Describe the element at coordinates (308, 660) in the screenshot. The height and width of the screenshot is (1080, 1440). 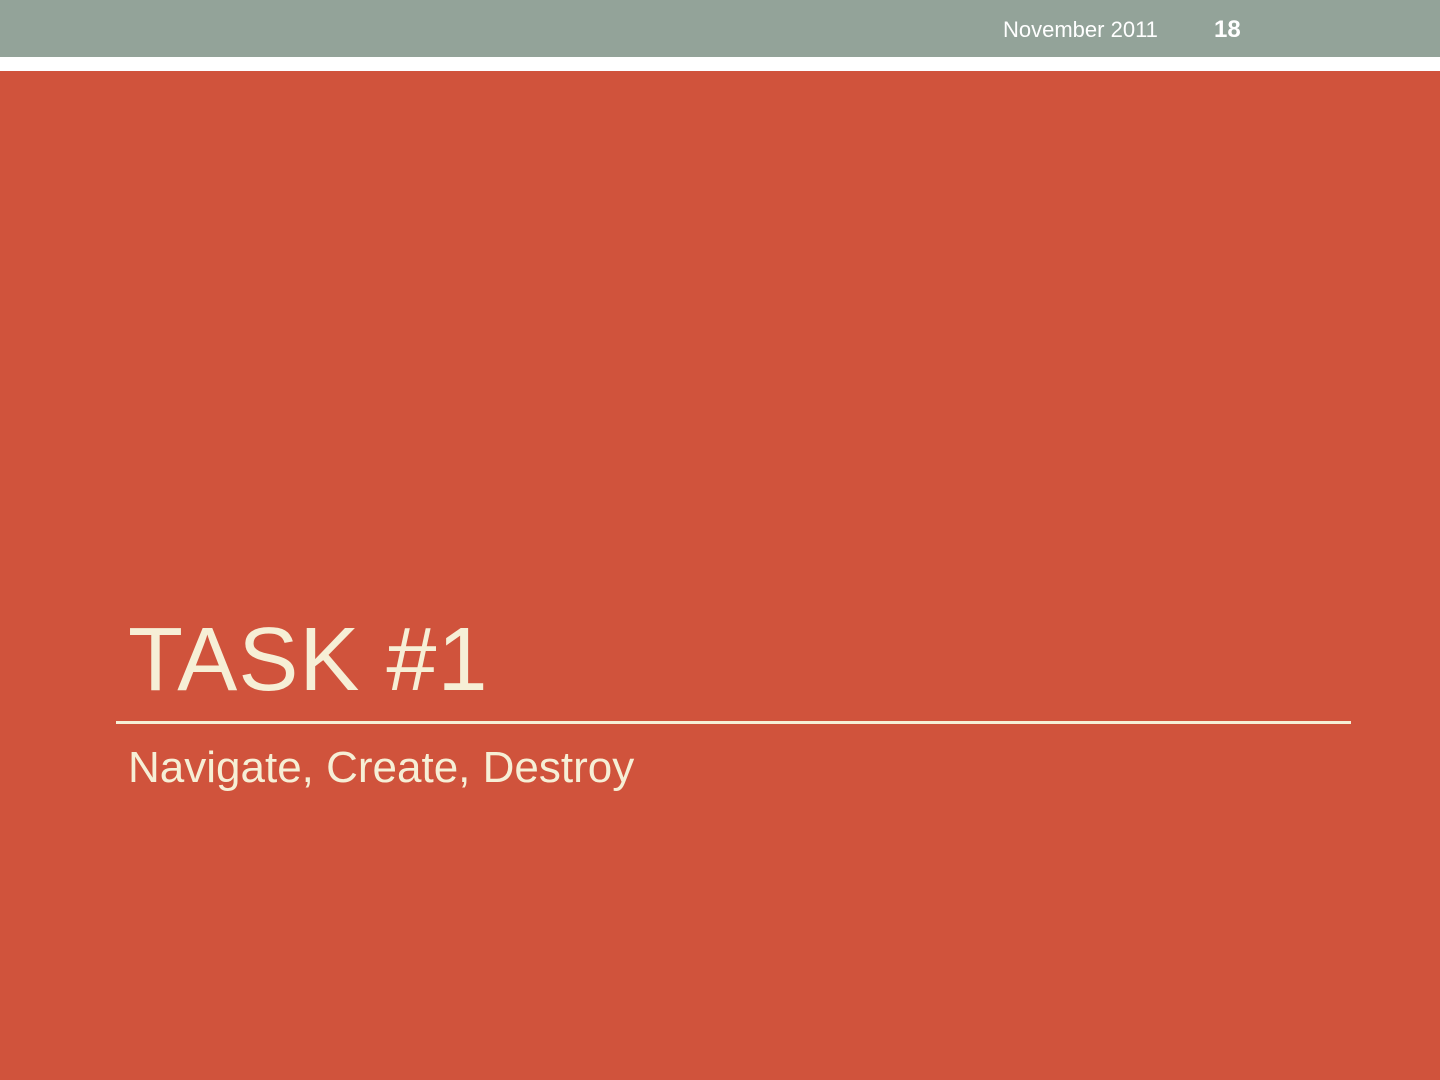
I see `slide-title: TASK #1` at that location.